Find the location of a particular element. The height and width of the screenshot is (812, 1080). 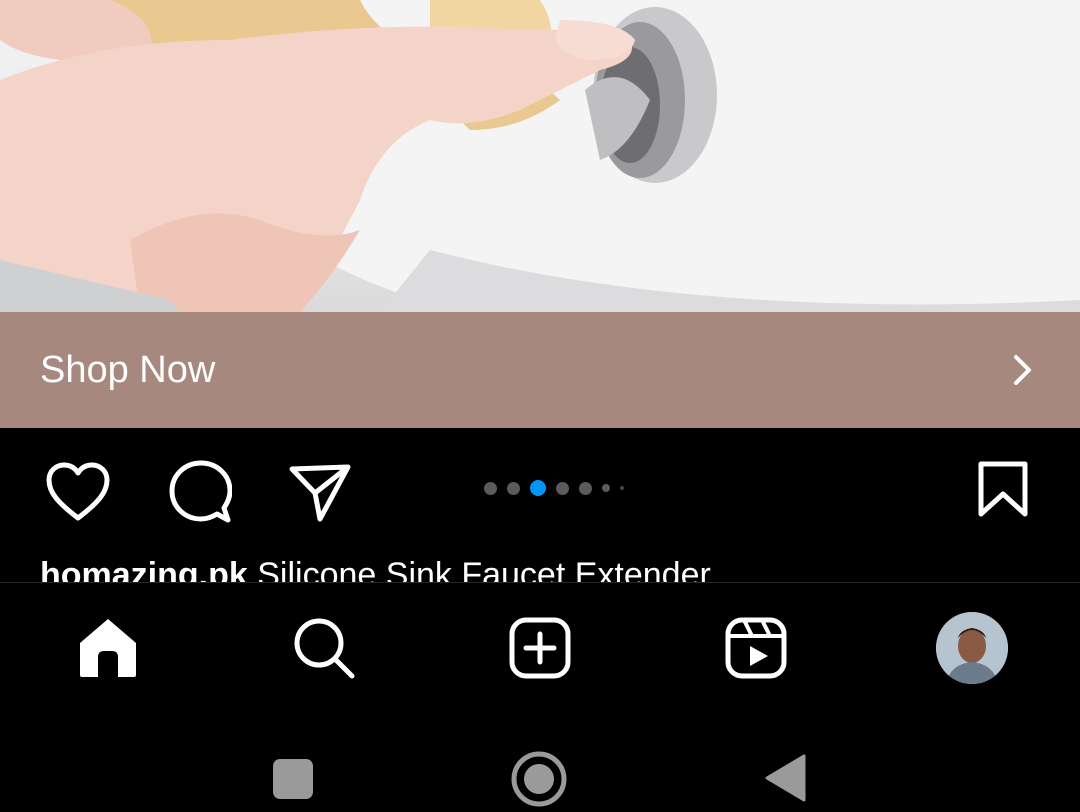

profile-avatar is located at coordinates (972, 648).